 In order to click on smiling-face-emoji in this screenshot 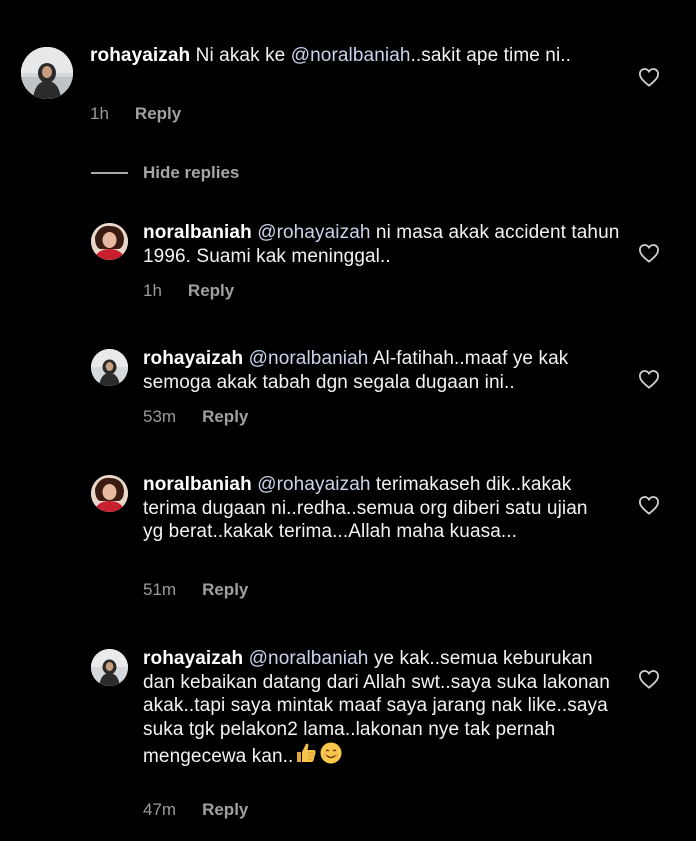, I will do `click(331, 756)`.